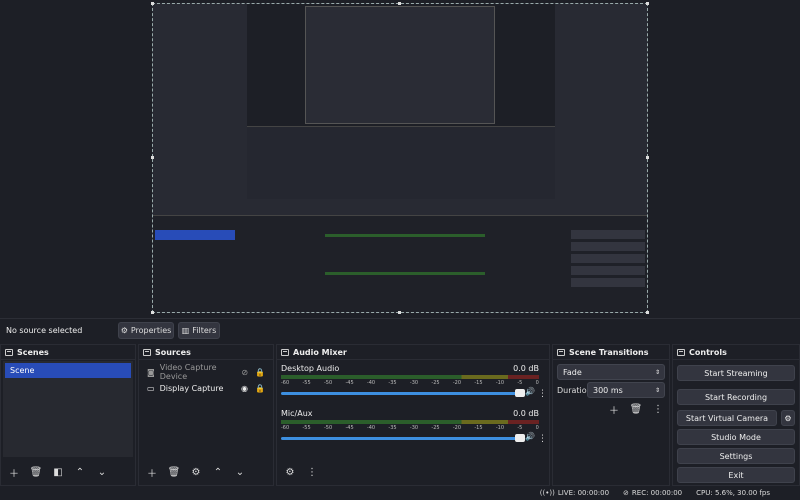 Image resolution: width=800 pixels, height=500 pixels. I want to click on add-source-icon: ＋, so click(152, 472).